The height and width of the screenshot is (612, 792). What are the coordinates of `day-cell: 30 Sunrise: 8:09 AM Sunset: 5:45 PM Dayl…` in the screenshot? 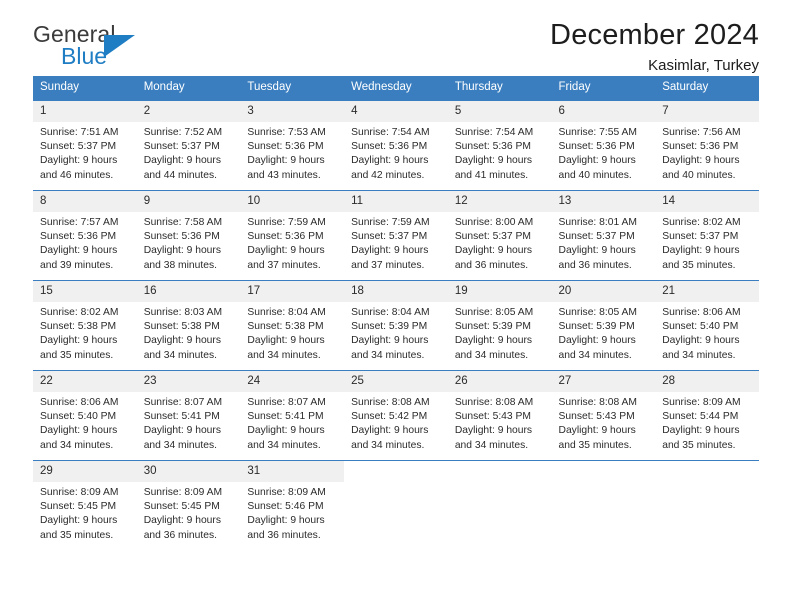 It's located at (188, 505).